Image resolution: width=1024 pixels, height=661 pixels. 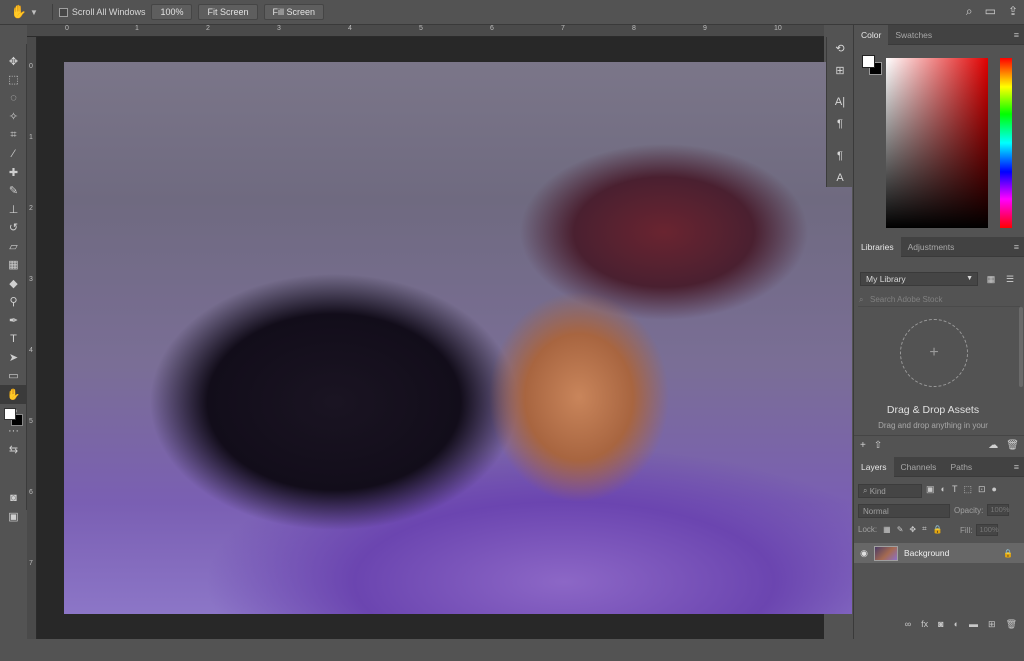 What do you see at coordinates (919, 279) in the screenshot?
I see `library-select: My Library ▼` at bounding box center [919, 279].